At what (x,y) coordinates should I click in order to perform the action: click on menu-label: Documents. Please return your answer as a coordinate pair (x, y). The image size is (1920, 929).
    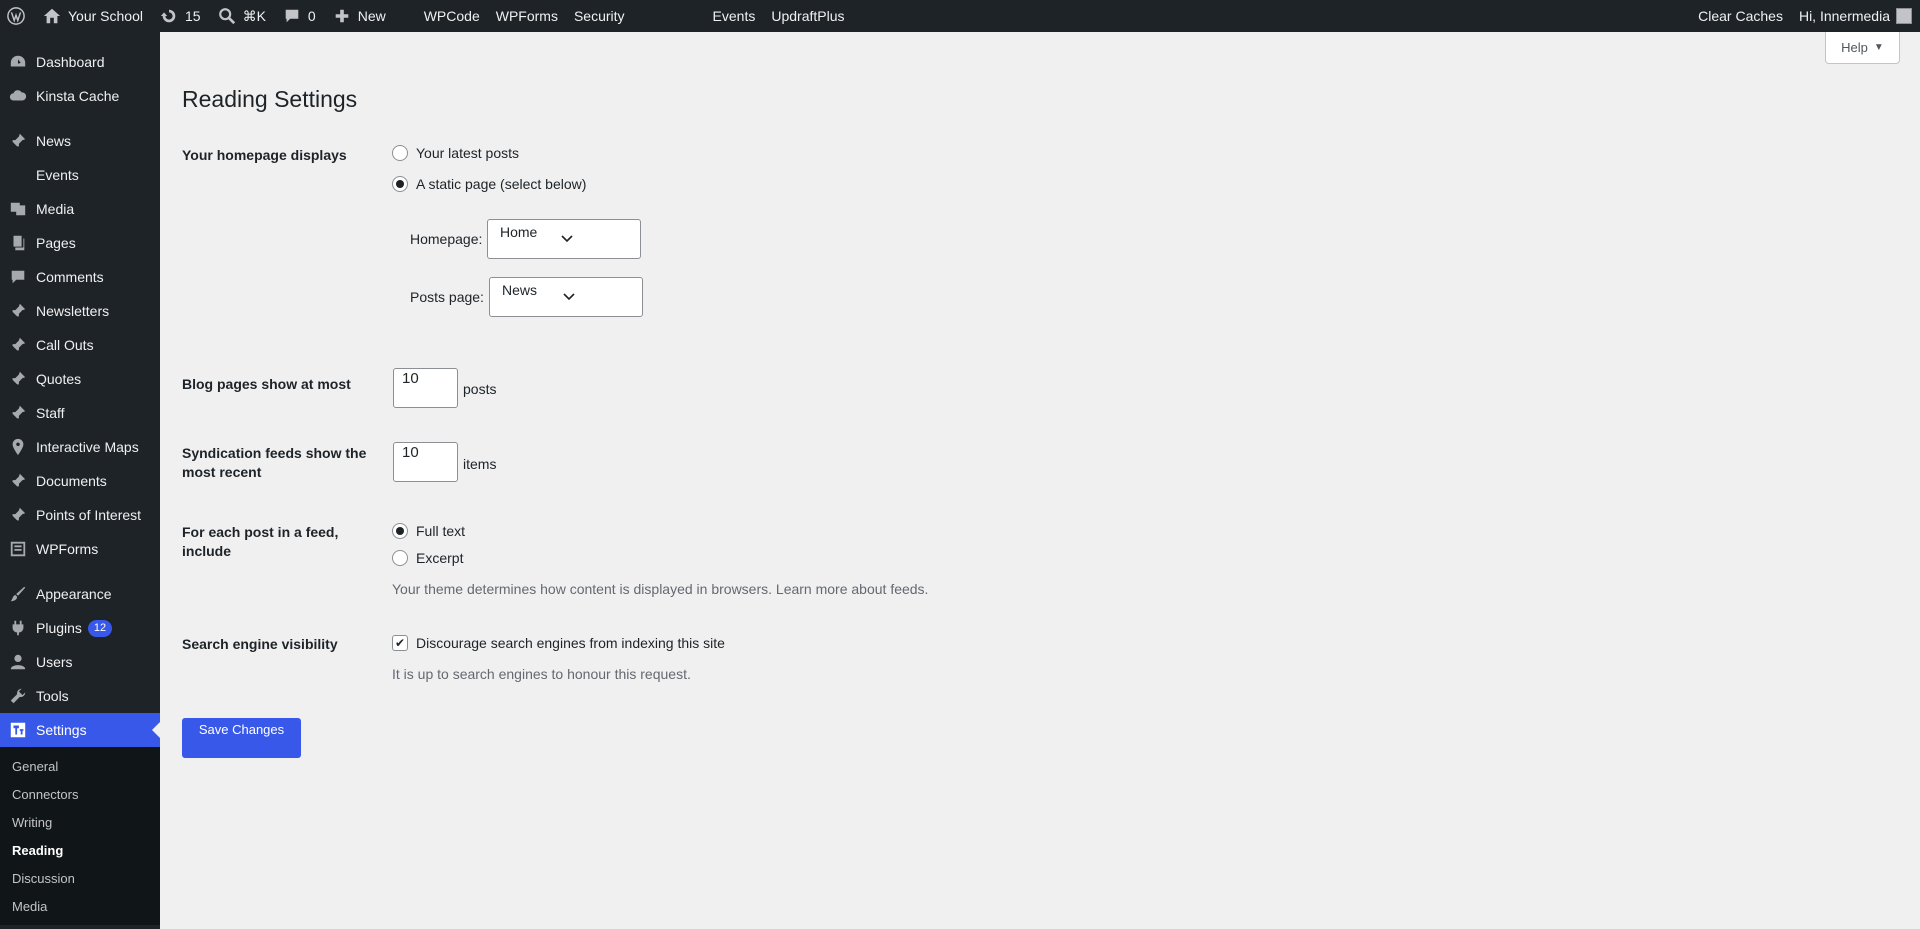
    Looking at the image, I should click on (71, 481).